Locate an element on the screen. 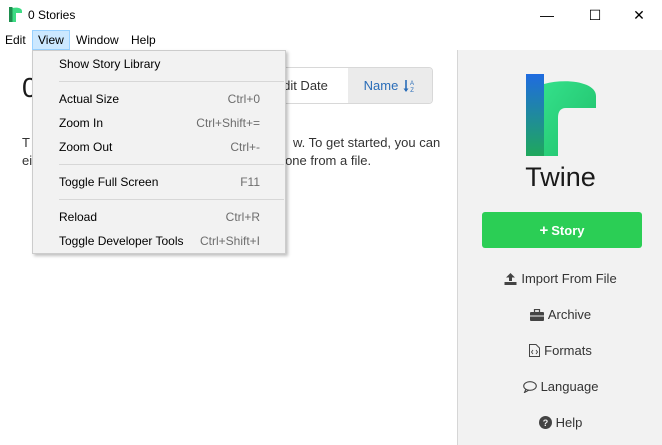 This screenshot has height=445, width=662. menu-item-label: Zoom In is located at coordinates (81, 123).